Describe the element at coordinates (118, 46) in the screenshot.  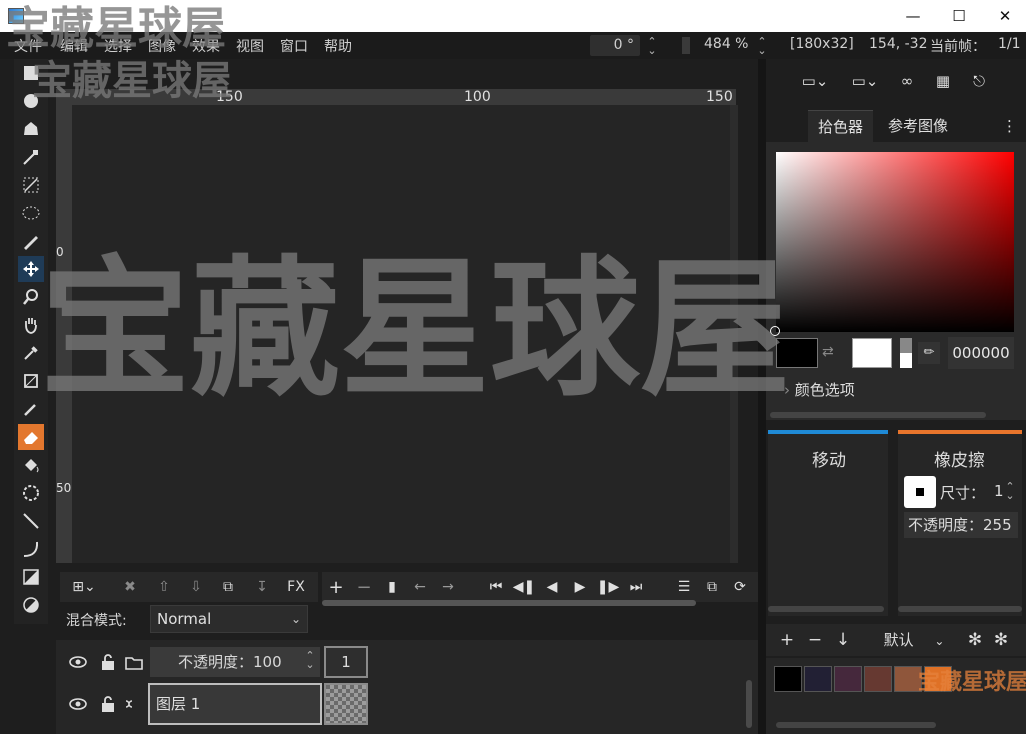
I see `menu-select: 选择` at that location.